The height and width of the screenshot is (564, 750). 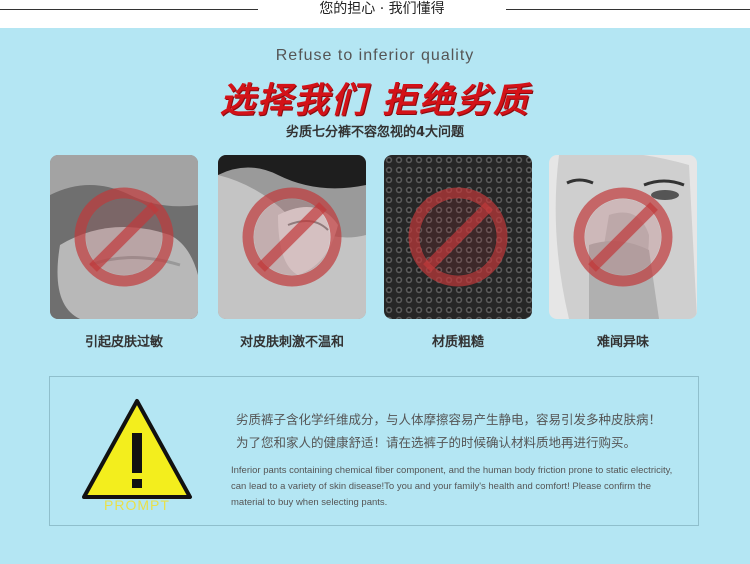 I want to click on problem-photo-fabric, so click(x=458, y=237).